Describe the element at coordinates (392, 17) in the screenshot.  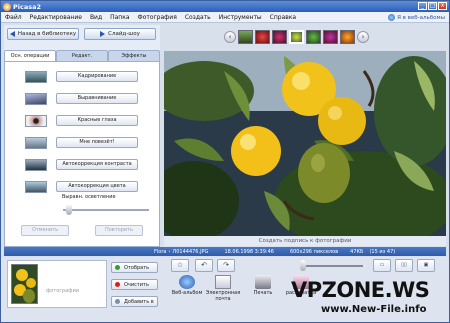
I see `globe-icon` at that location.